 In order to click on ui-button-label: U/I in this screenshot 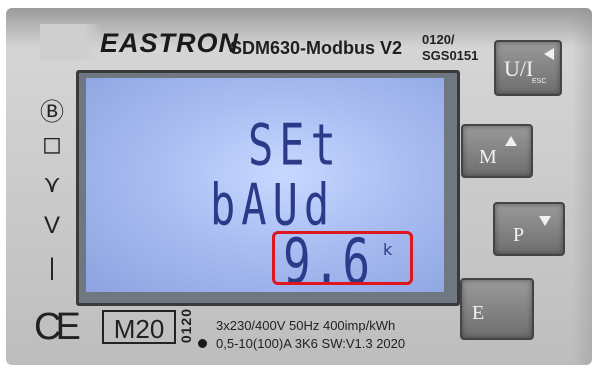, I will do `click(519, 68)`.